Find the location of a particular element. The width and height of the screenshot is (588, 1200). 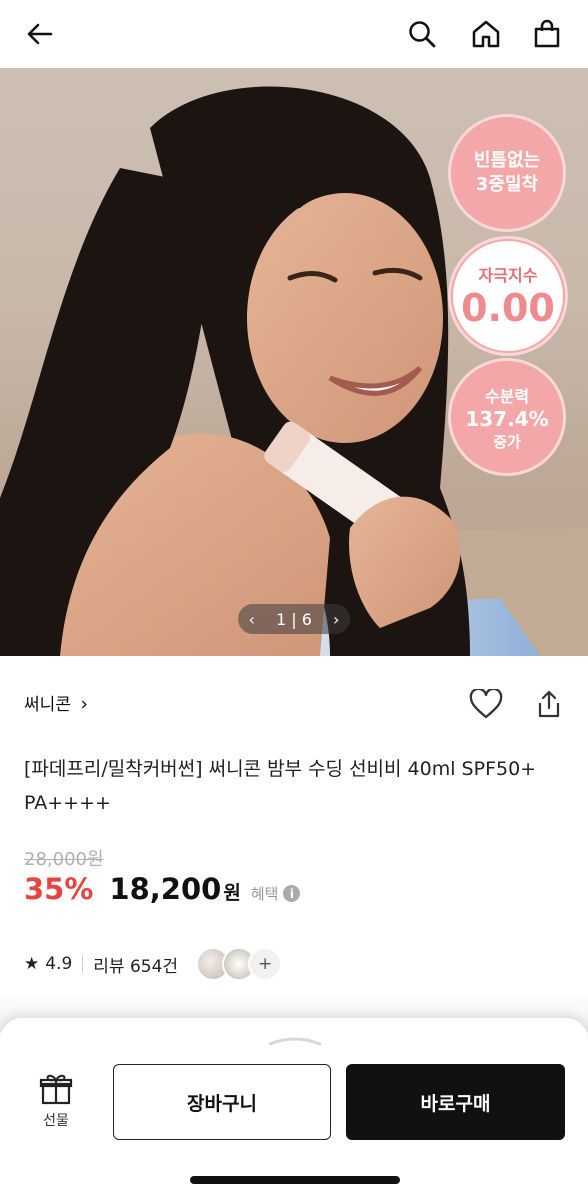

heart-icon is located at coordinates (486, 704).